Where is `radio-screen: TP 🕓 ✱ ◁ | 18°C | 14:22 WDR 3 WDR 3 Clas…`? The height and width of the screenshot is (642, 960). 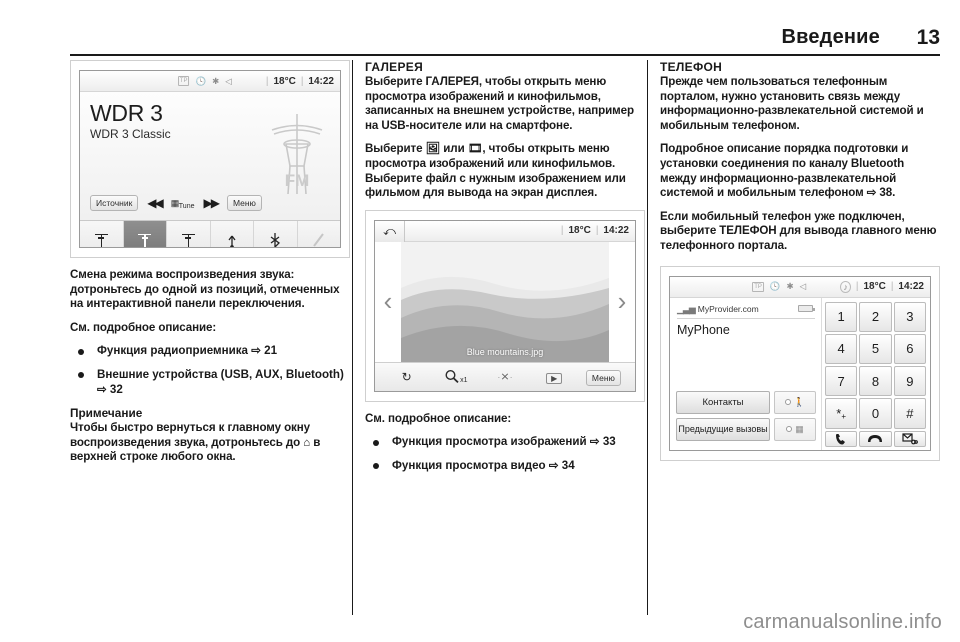 radio-screen: TP 🕓 ✱ ◁ | 18°C | 14:22 WDR 3 WDR 3 Clas… is located at coordinates (210, 159).